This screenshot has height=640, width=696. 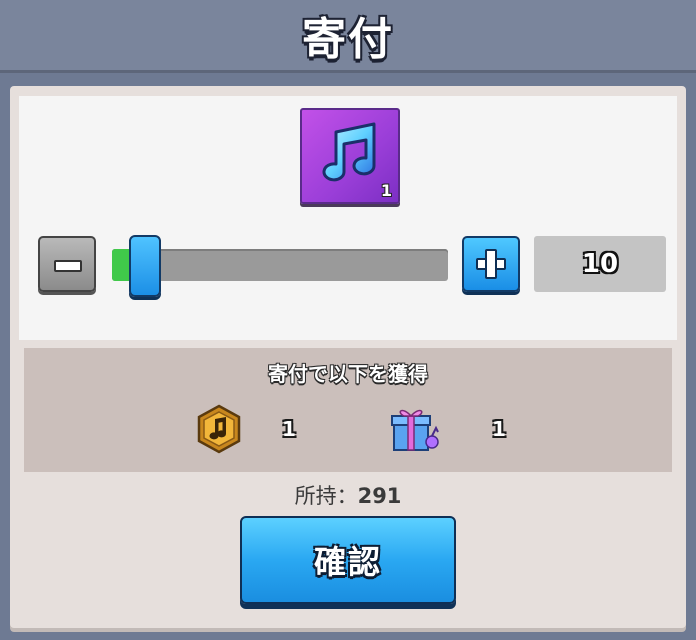 I want to click on gold-music-medal-icon, so click(x=219, y=429).